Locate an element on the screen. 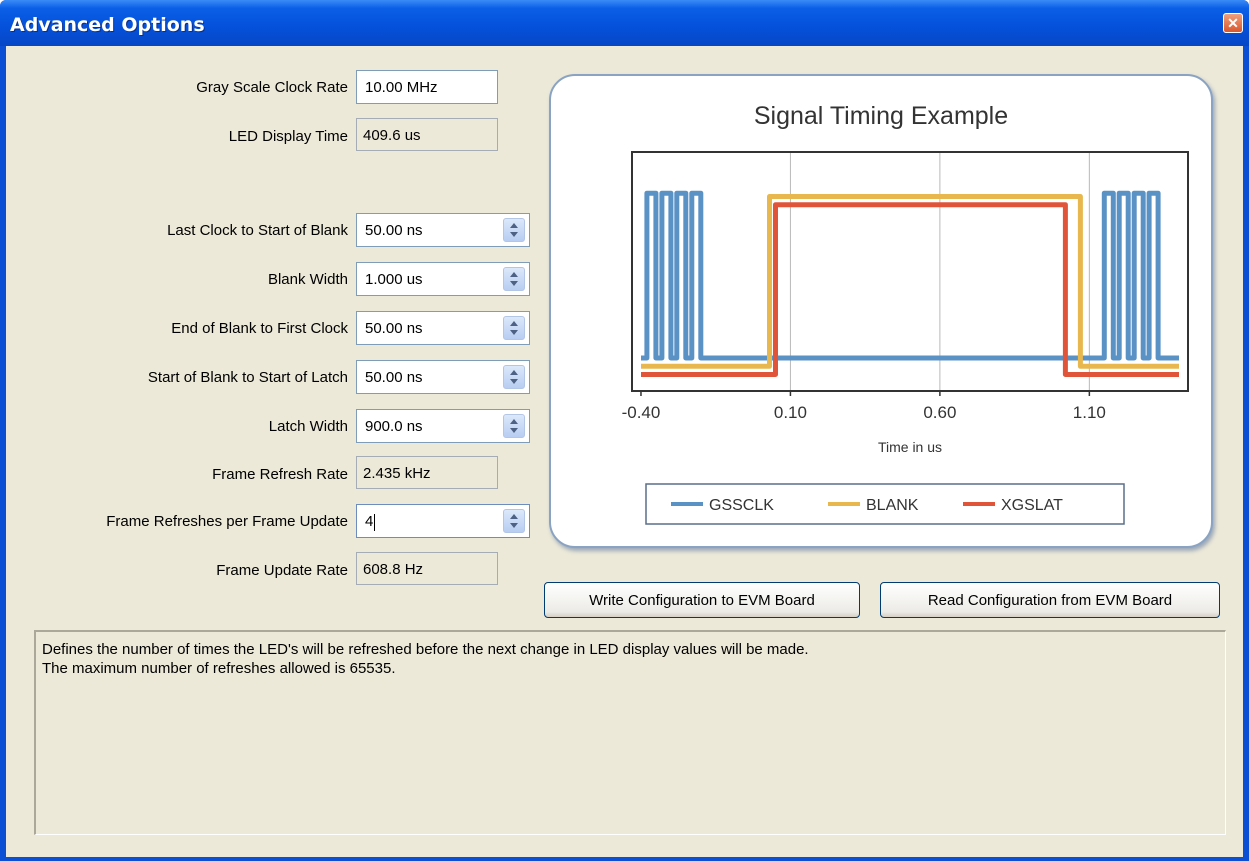 This screenshot has width=1249, height=861. latch-width-label: Latch Width is located at coordinates (308, 426).